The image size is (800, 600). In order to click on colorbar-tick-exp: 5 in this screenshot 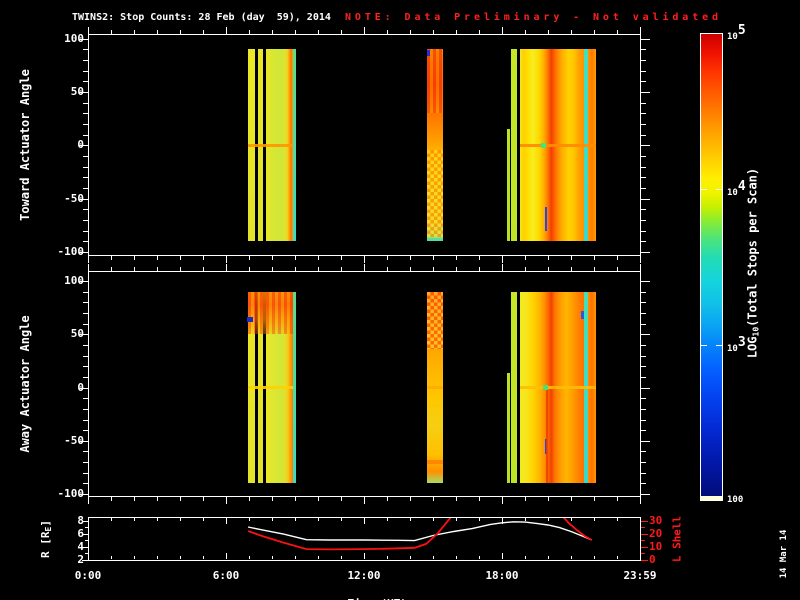, I will do `click(741, 30)`.